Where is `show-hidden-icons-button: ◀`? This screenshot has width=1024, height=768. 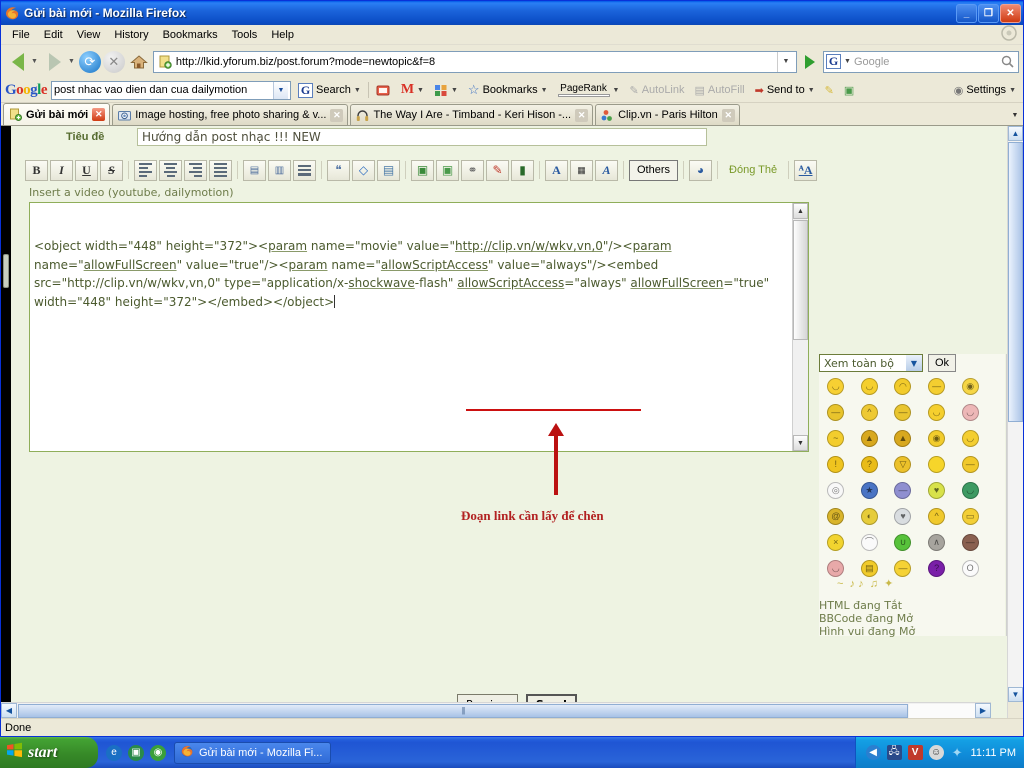
show-hidden-icons-button: ◀ is located at coordinates (873, 752).